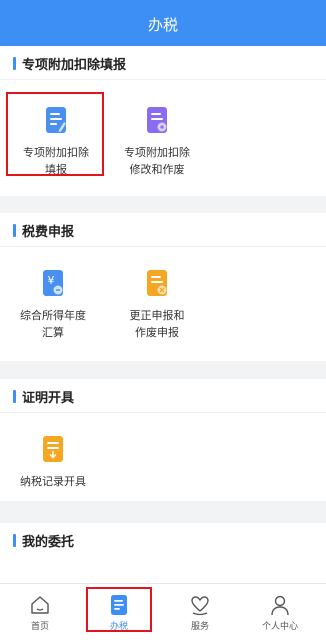 Image resolution: width=326 pixels, height=643 pixels. What do you see at coordinates (40, 605) in the screenshot?
I see `home-icon` at bounding box center [40, 605].